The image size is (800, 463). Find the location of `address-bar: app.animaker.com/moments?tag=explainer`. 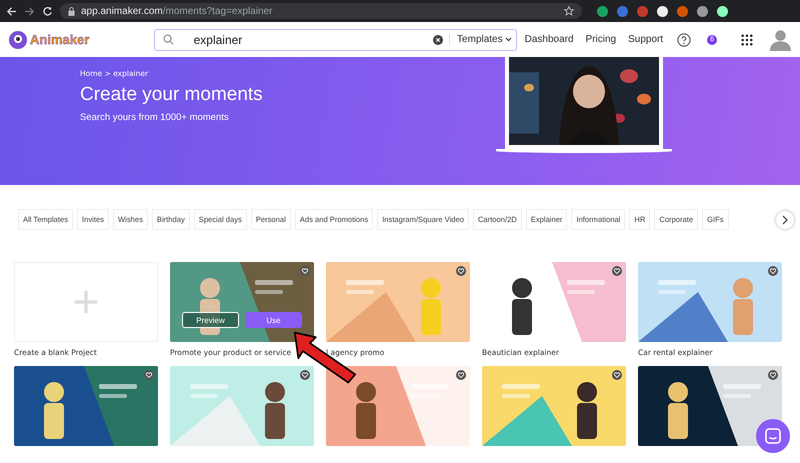

address-bar: app.animaker.com/moments?tag=explainer is located at coordinates (321, 11).